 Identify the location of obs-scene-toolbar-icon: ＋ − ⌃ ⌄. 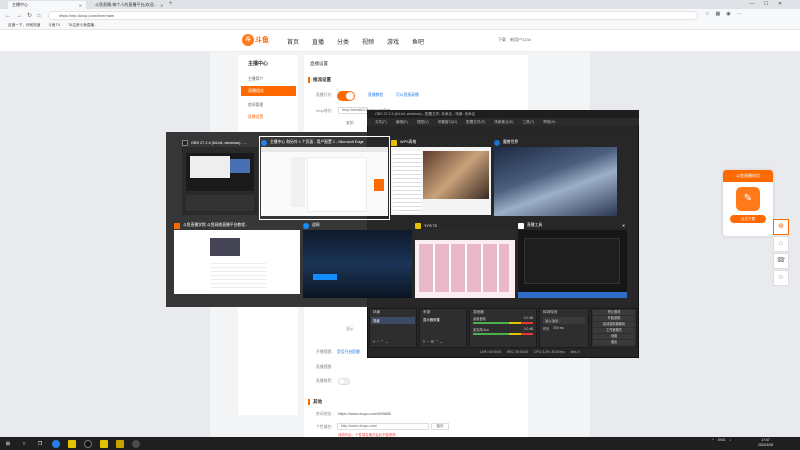
(380, 342).